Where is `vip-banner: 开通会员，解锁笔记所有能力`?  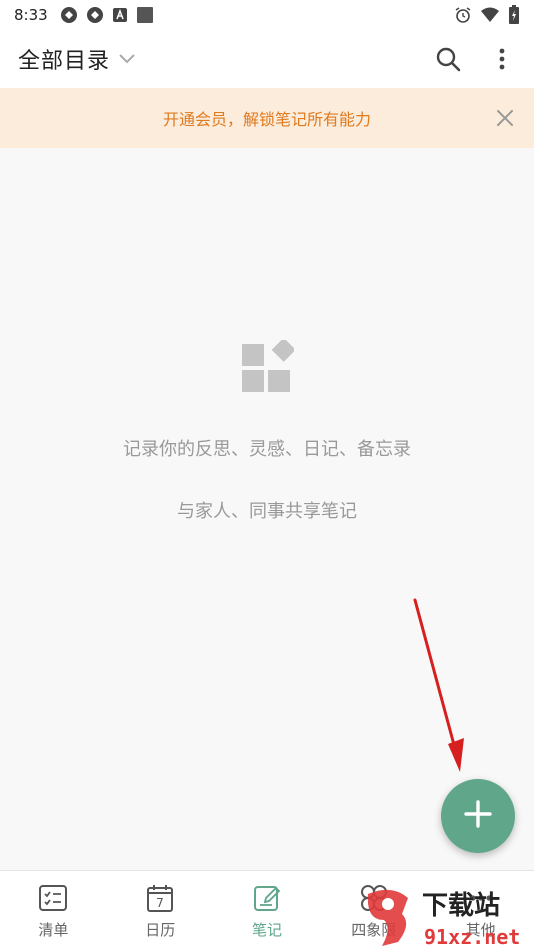 vip-banner: 开通会员，解锁笔记所有能力 is located at coordinates (267, 118).